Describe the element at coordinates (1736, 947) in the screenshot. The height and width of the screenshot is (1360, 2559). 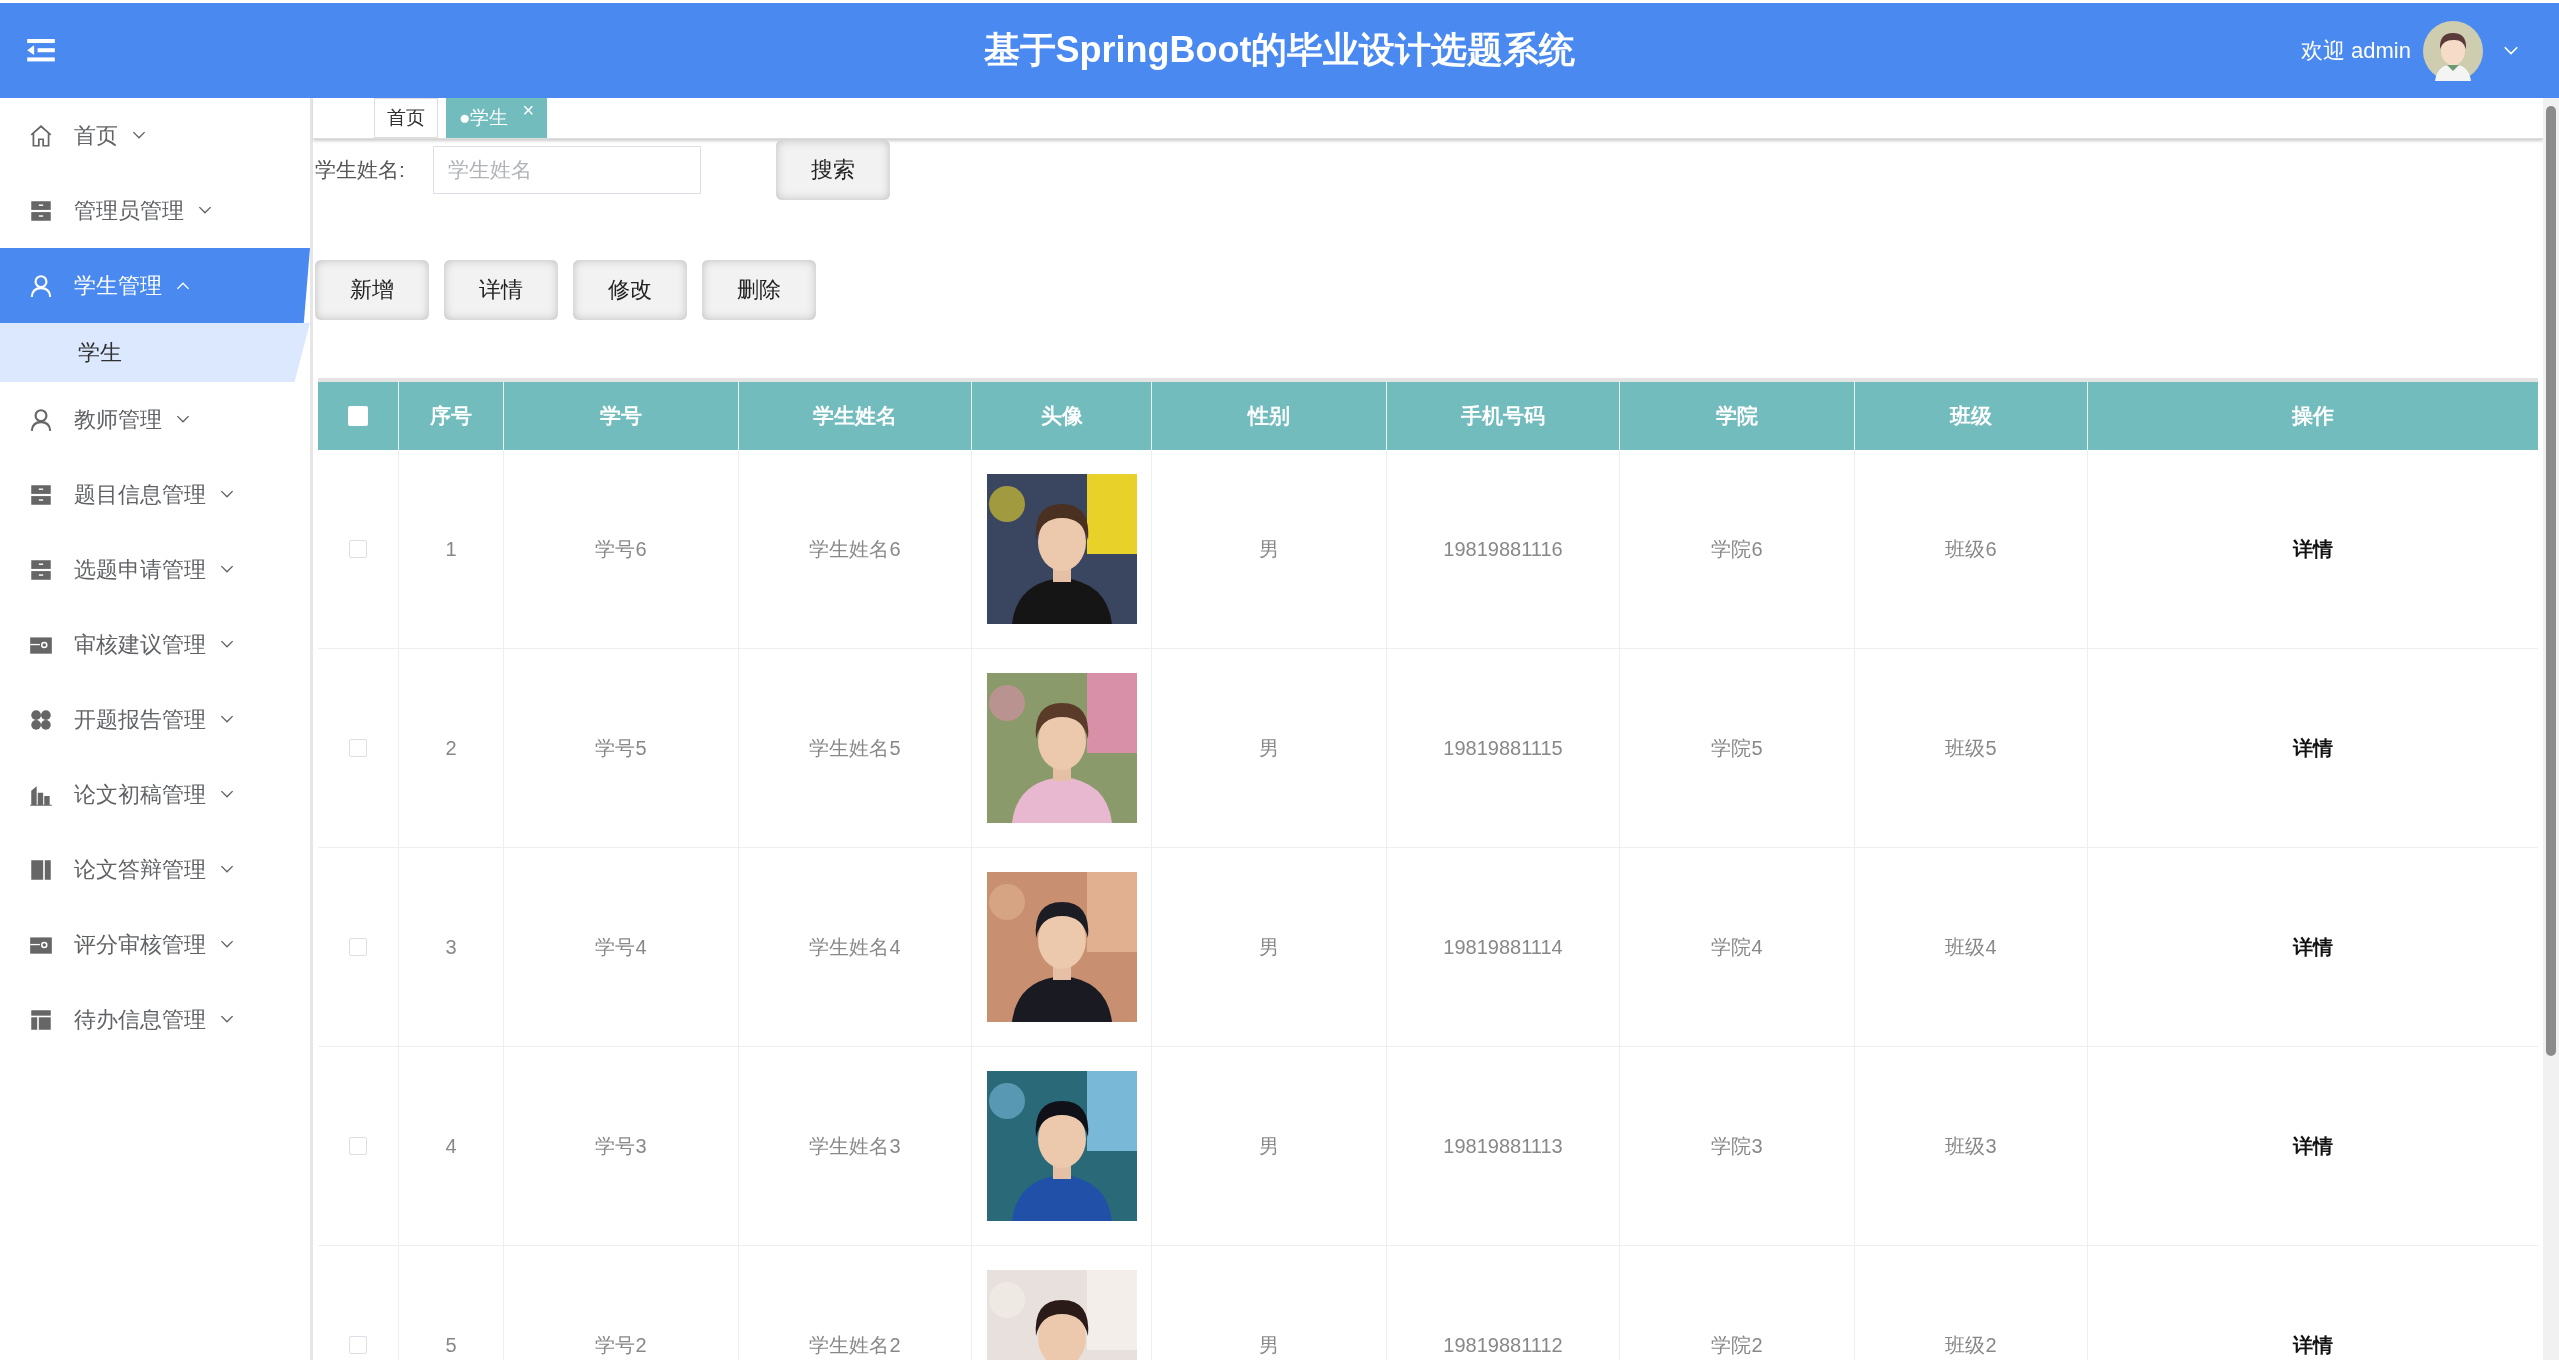
I see `table-cell: 学院4` at that location.